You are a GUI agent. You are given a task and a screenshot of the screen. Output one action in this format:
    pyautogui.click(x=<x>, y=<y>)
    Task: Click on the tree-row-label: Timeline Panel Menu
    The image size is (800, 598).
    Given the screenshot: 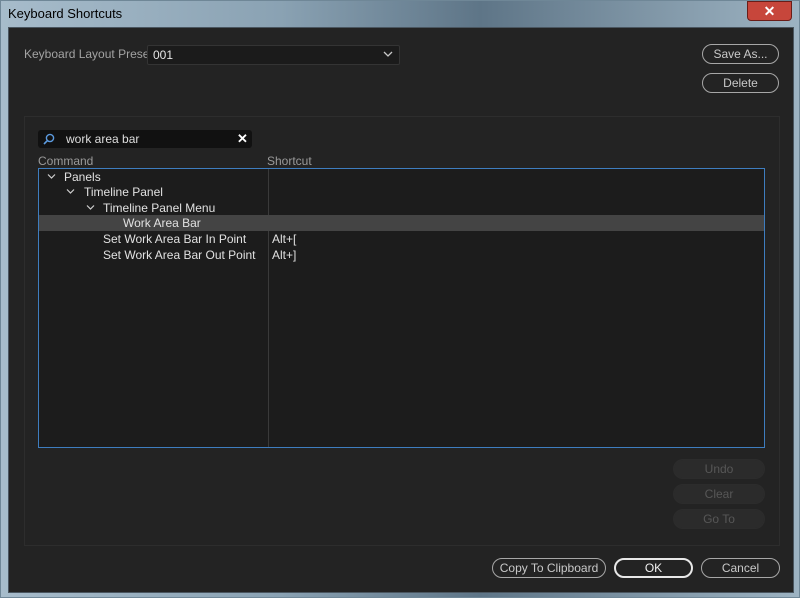 What is the action you would take?
    pyautogui.click(x=159, y=208)
    